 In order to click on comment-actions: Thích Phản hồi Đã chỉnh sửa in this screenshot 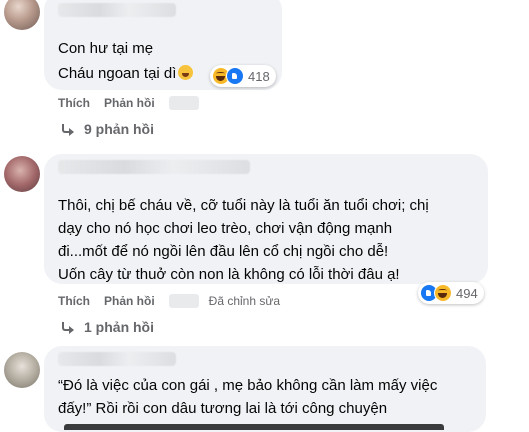, I will do `click(169, 301)`.